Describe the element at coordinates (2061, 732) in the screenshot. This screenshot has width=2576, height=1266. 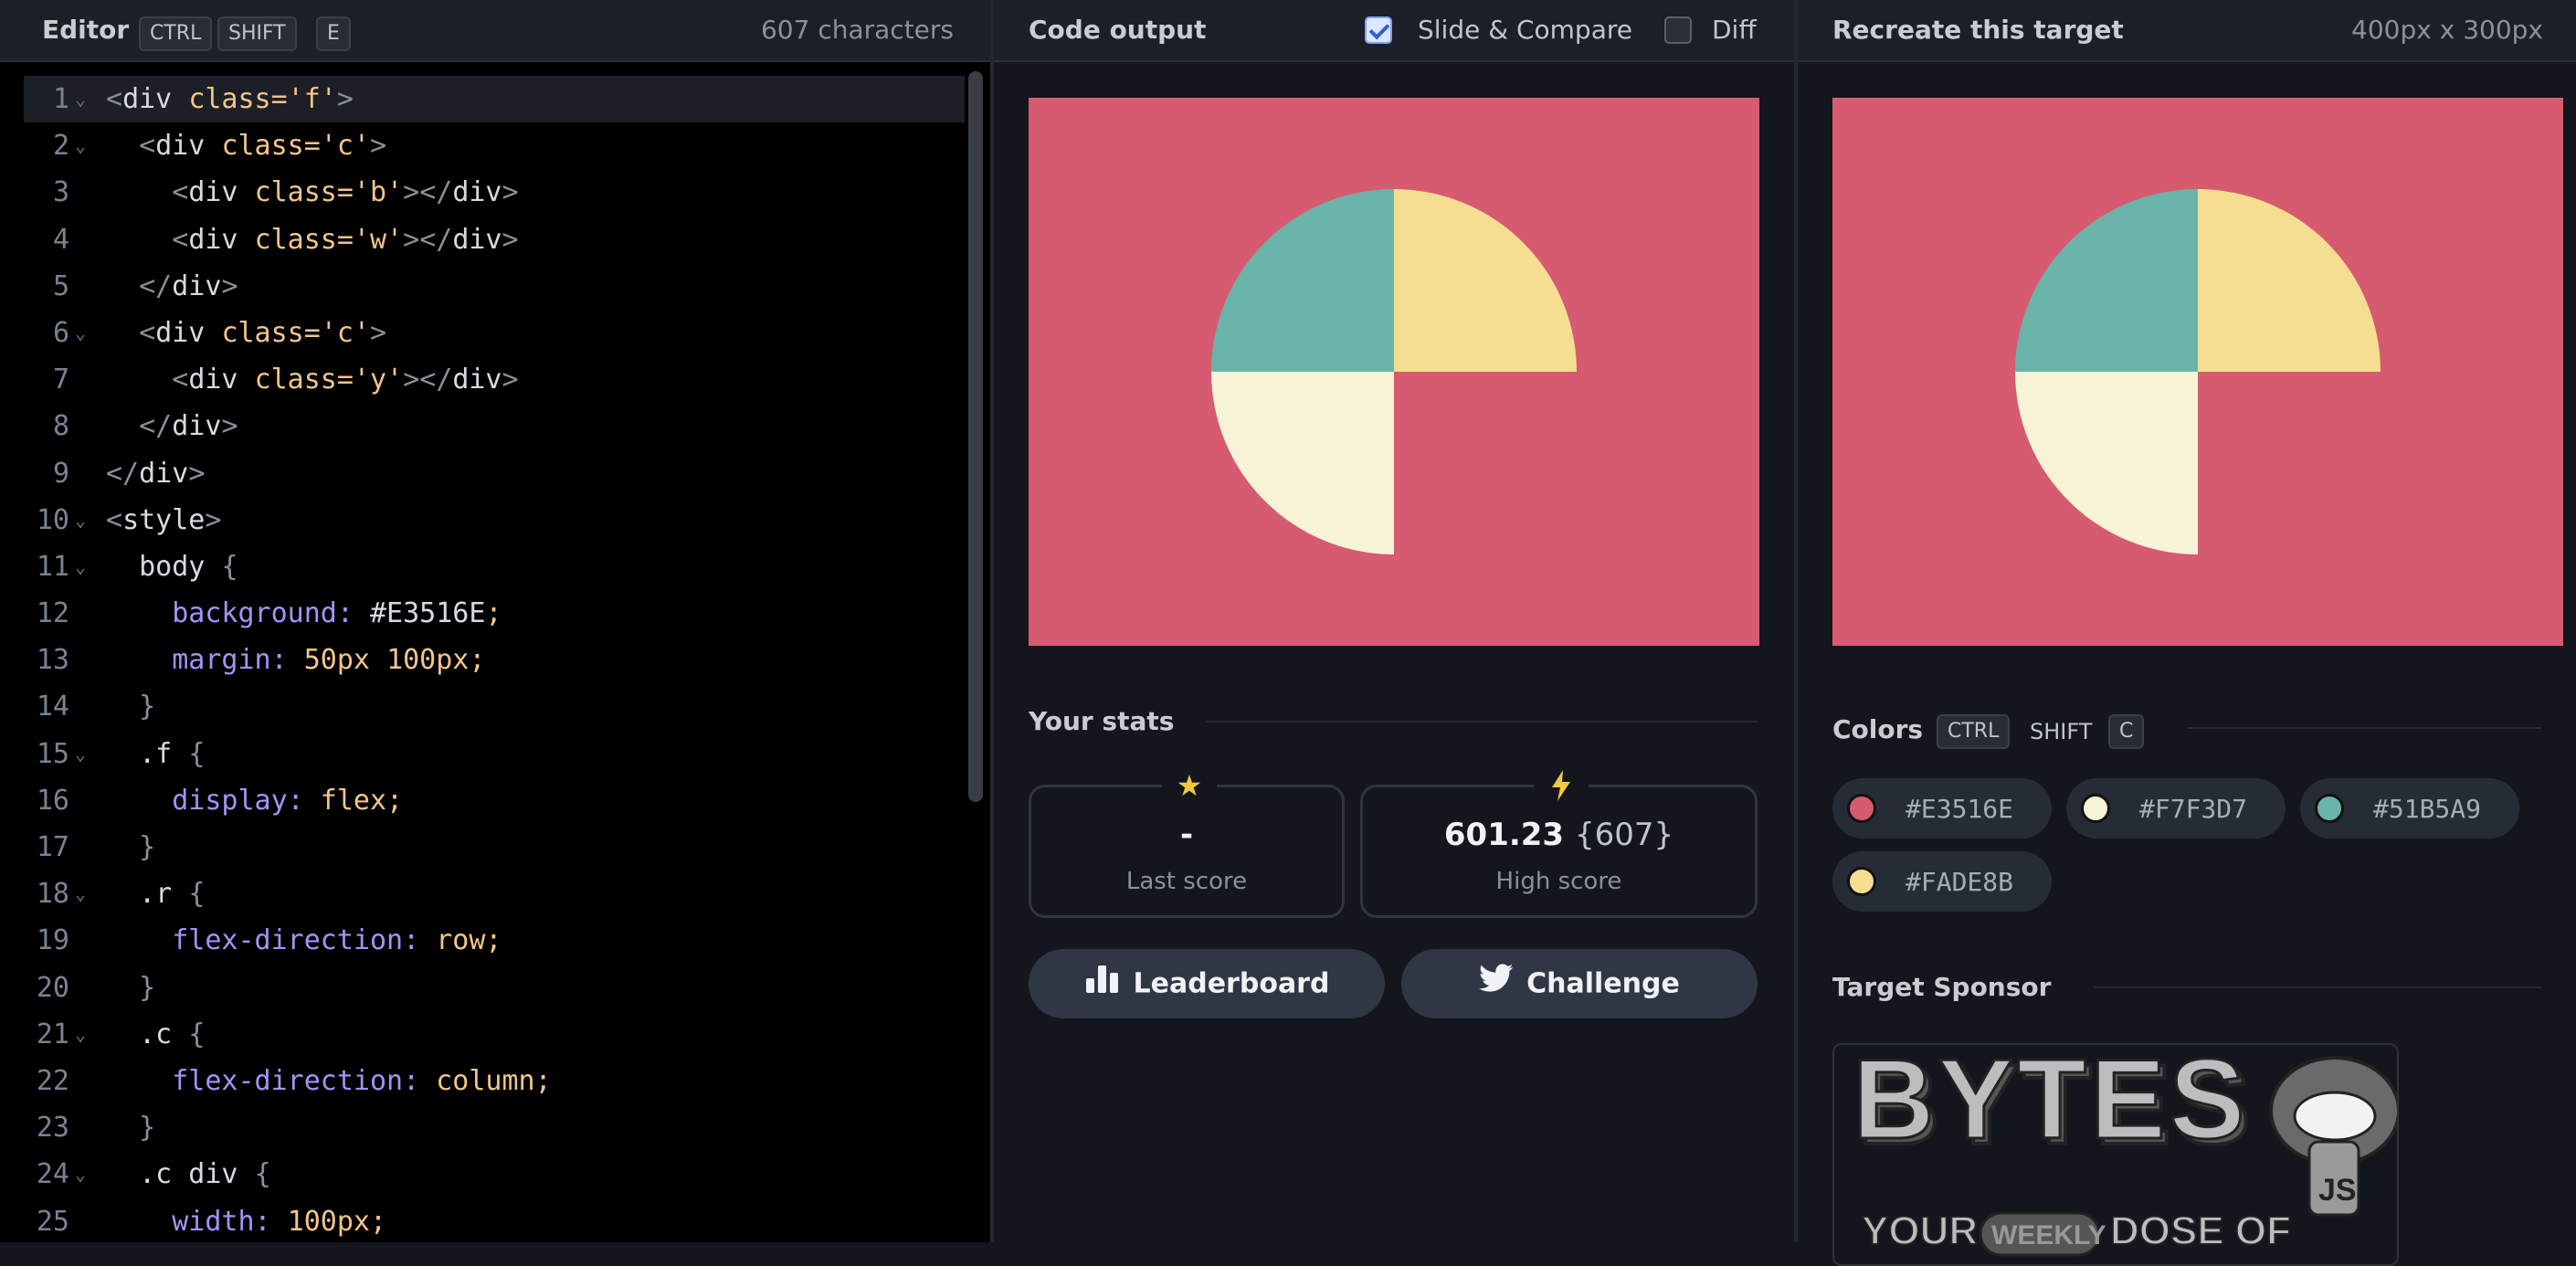
I see `shortcut-key-shift: SHIFT` at that location.